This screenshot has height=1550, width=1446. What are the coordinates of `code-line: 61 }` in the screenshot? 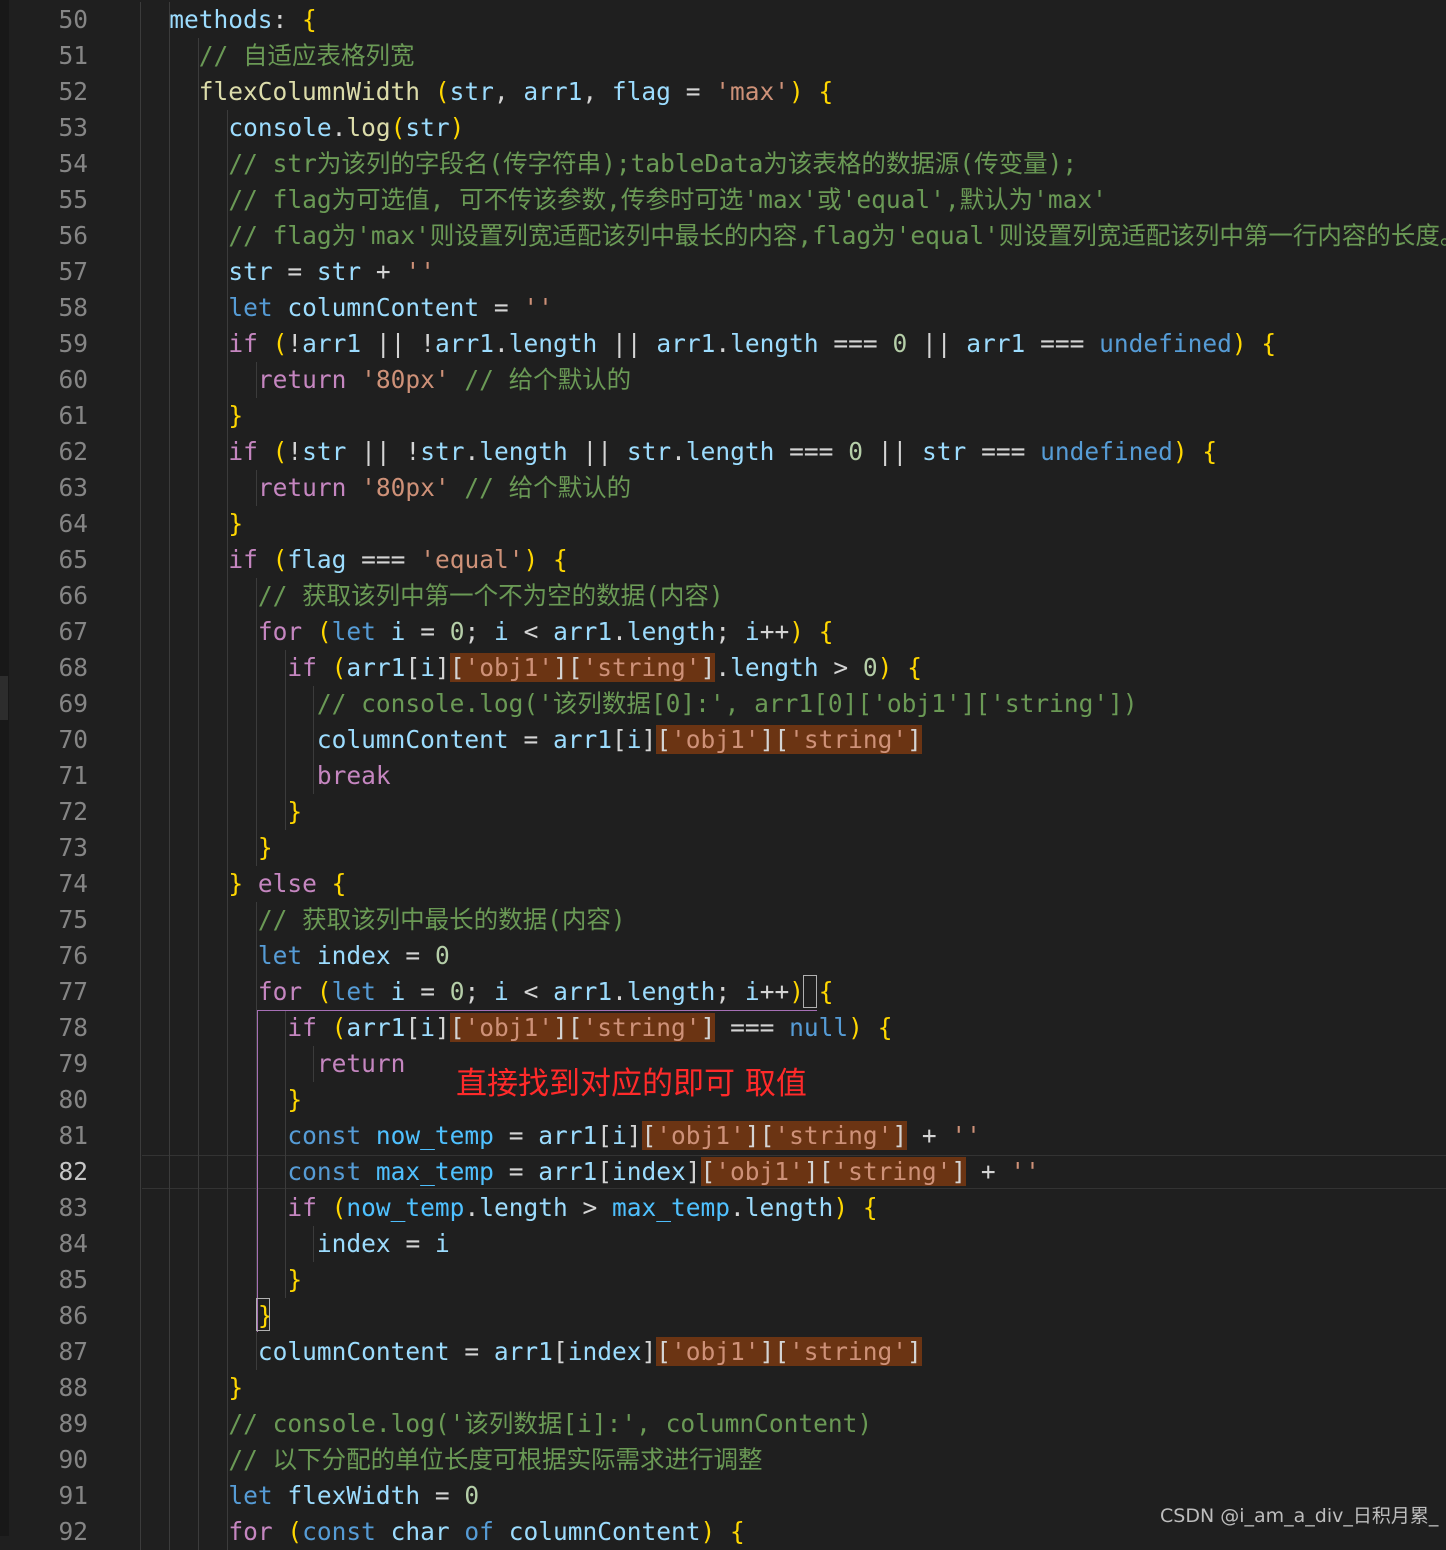 It's located at (723, 416).